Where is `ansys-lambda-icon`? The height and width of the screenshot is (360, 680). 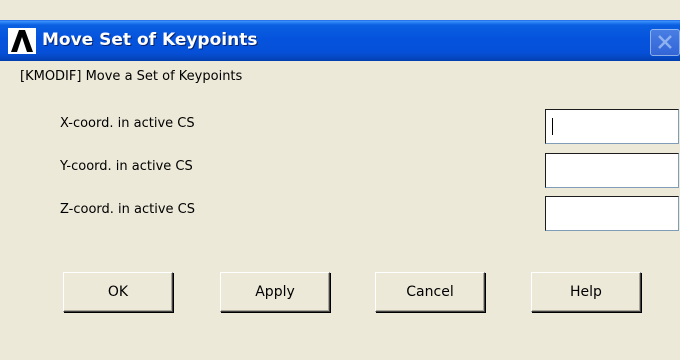 ansys-lambda-icon is located at coordinates (22, 41).